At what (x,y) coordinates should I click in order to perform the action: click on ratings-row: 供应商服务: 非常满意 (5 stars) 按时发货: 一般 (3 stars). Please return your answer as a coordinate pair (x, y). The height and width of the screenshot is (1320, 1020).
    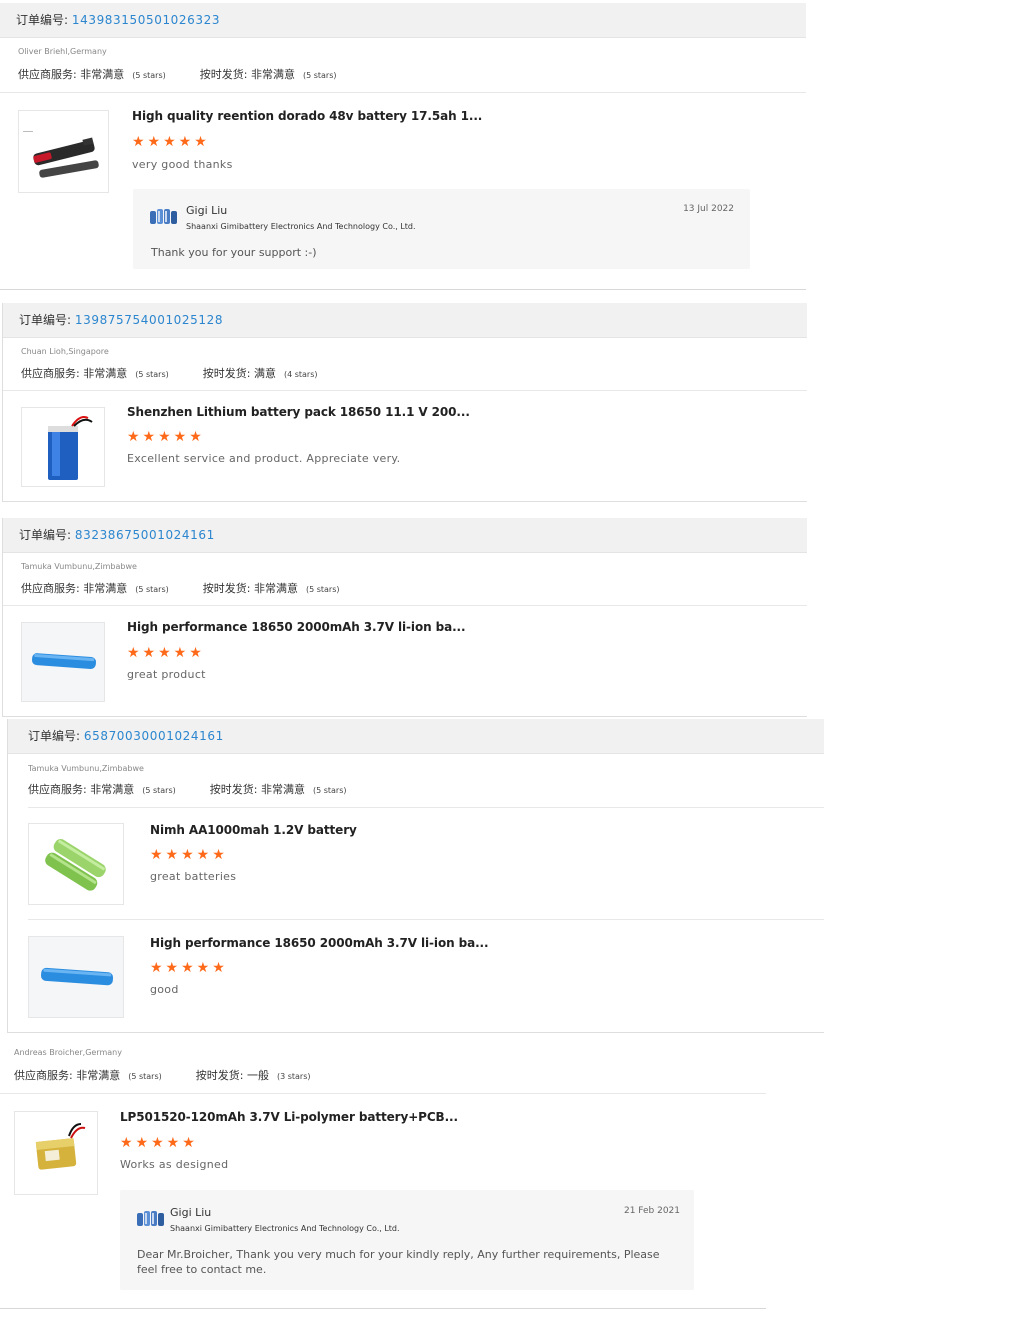
    Looking at the image, I should click on (162, 1075).